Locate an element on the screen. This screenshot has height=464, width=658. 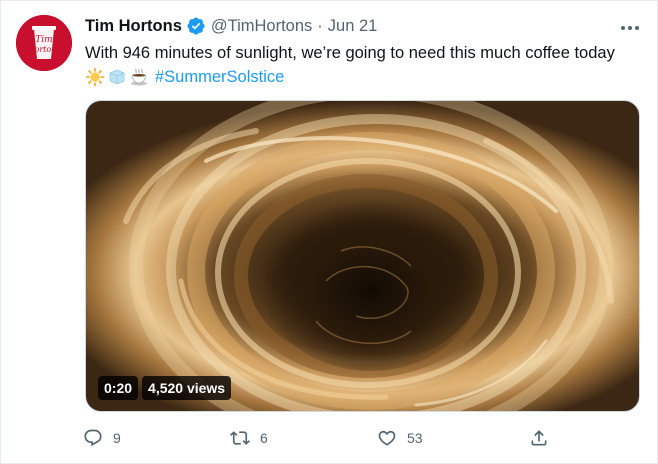
avatar: Tim Hortons is located at coordinates (44, 43).